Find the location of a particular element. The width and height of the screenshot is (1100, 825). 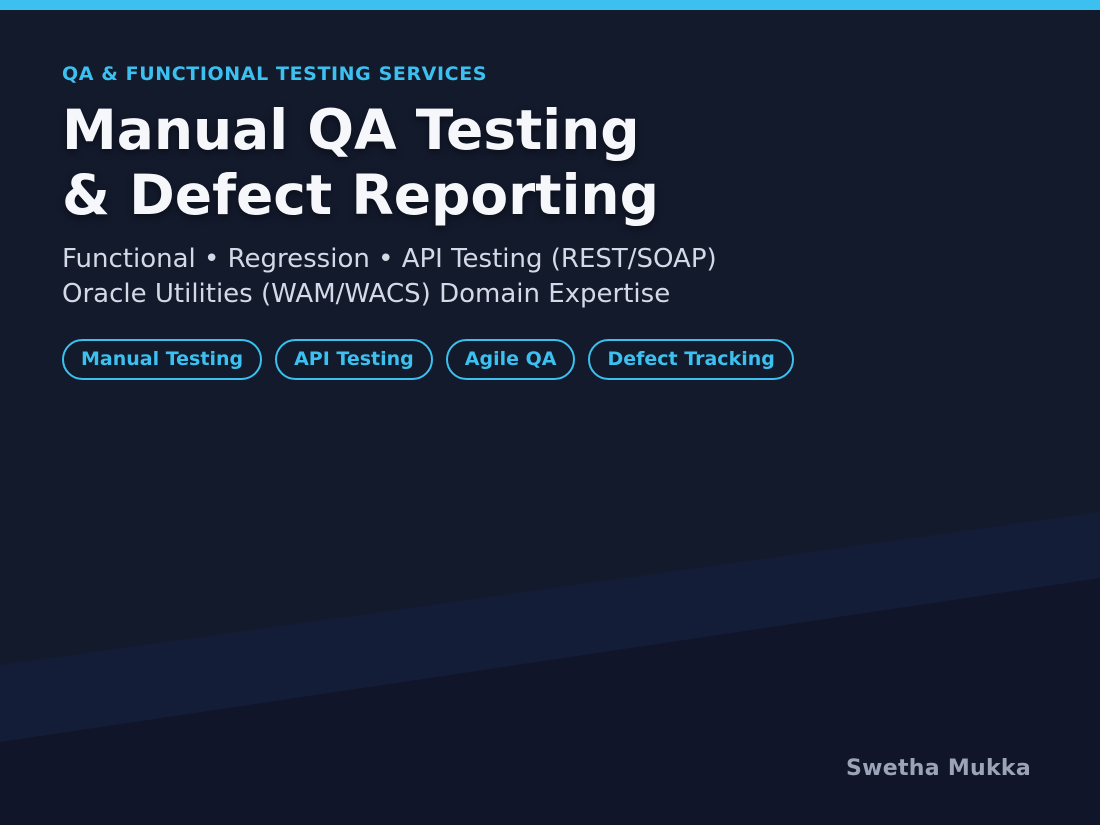

eyebrow-label: QA & FUNCTIONAL TESTING SERVICES is located at coordinates (275, 74).